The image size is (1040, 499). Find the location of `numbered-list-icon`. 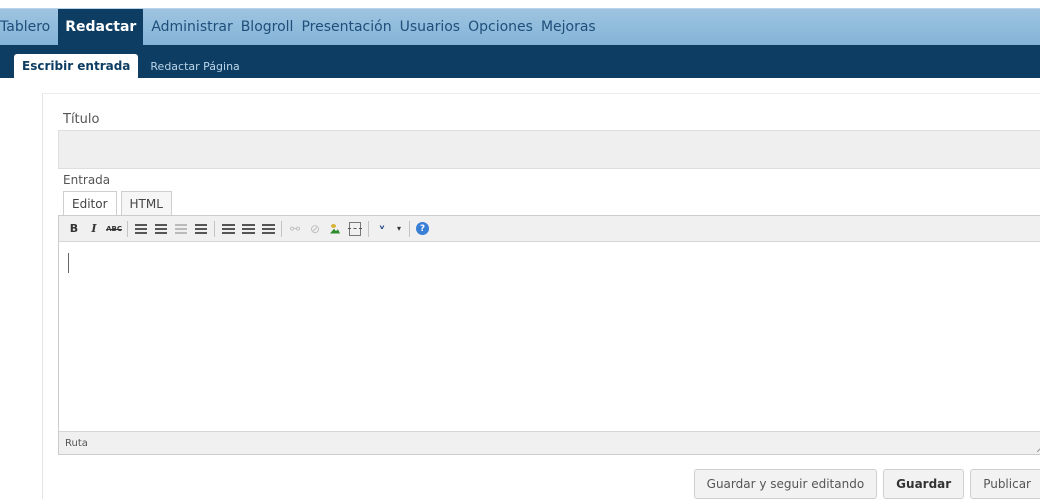

numbered-list-icon is located at coordinates (161, 228).